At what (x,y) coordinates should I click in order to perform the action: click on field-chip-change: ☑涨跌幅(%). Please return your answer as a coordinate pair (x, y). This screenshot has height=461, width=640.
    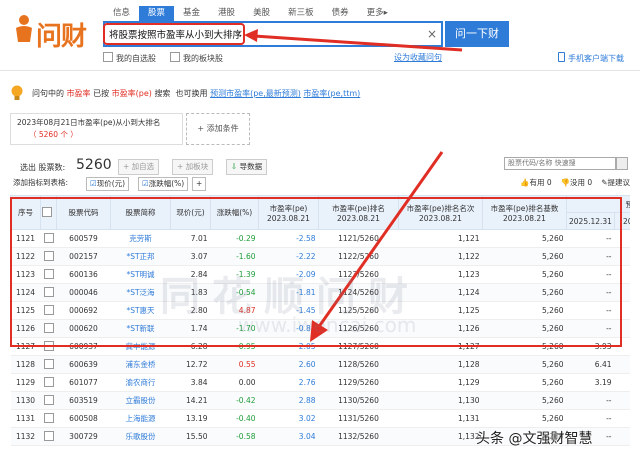
    Looking at the image, I should click on (163, 184).